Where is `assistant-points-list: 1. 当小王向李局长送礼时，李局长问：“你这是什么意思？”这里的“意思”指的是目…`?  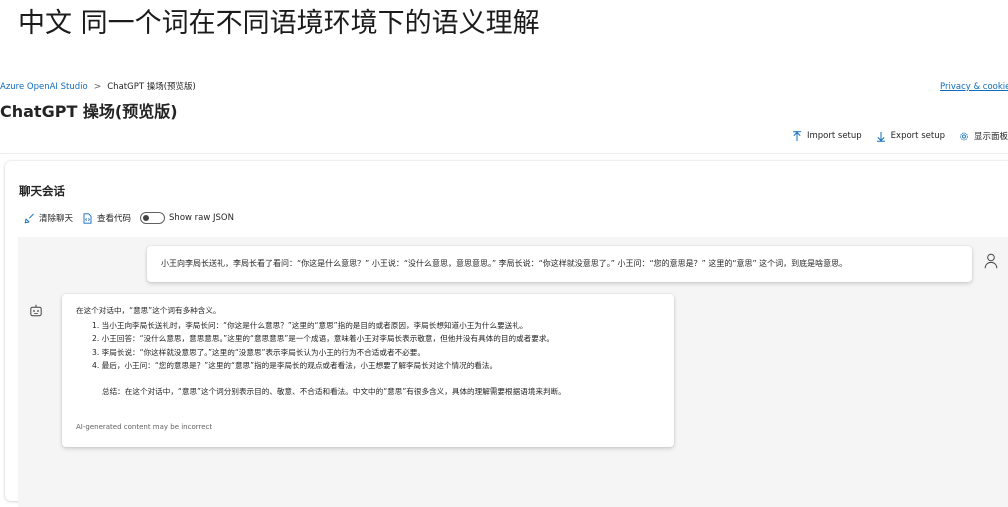
assistant-points-list: 1. 当小王向李局长送礼时，李局长问：“你这是什么意思？”这里的“意思”指的是目… is located at coordinates (323, 346).